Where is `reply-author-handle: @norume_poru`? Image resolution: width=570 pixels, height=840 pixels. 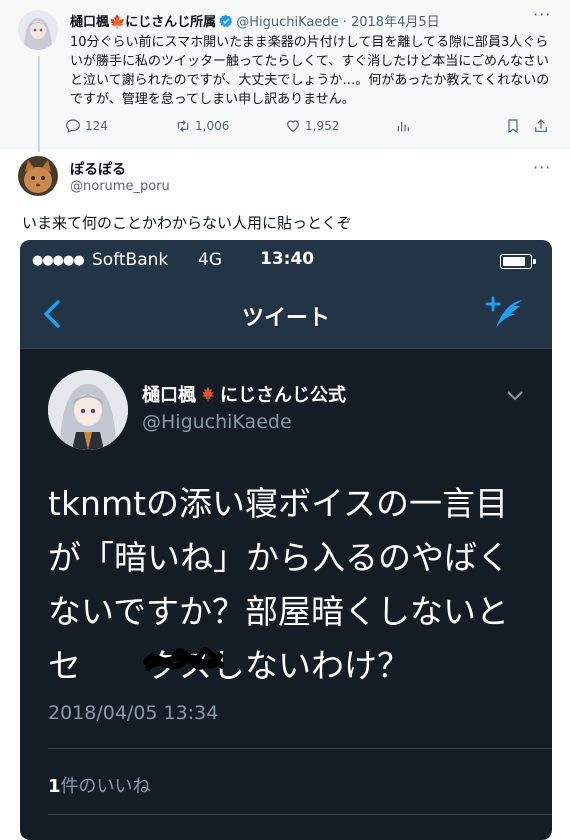 reply-author-handle: @norume_poru is located at coordinates (120, 186).